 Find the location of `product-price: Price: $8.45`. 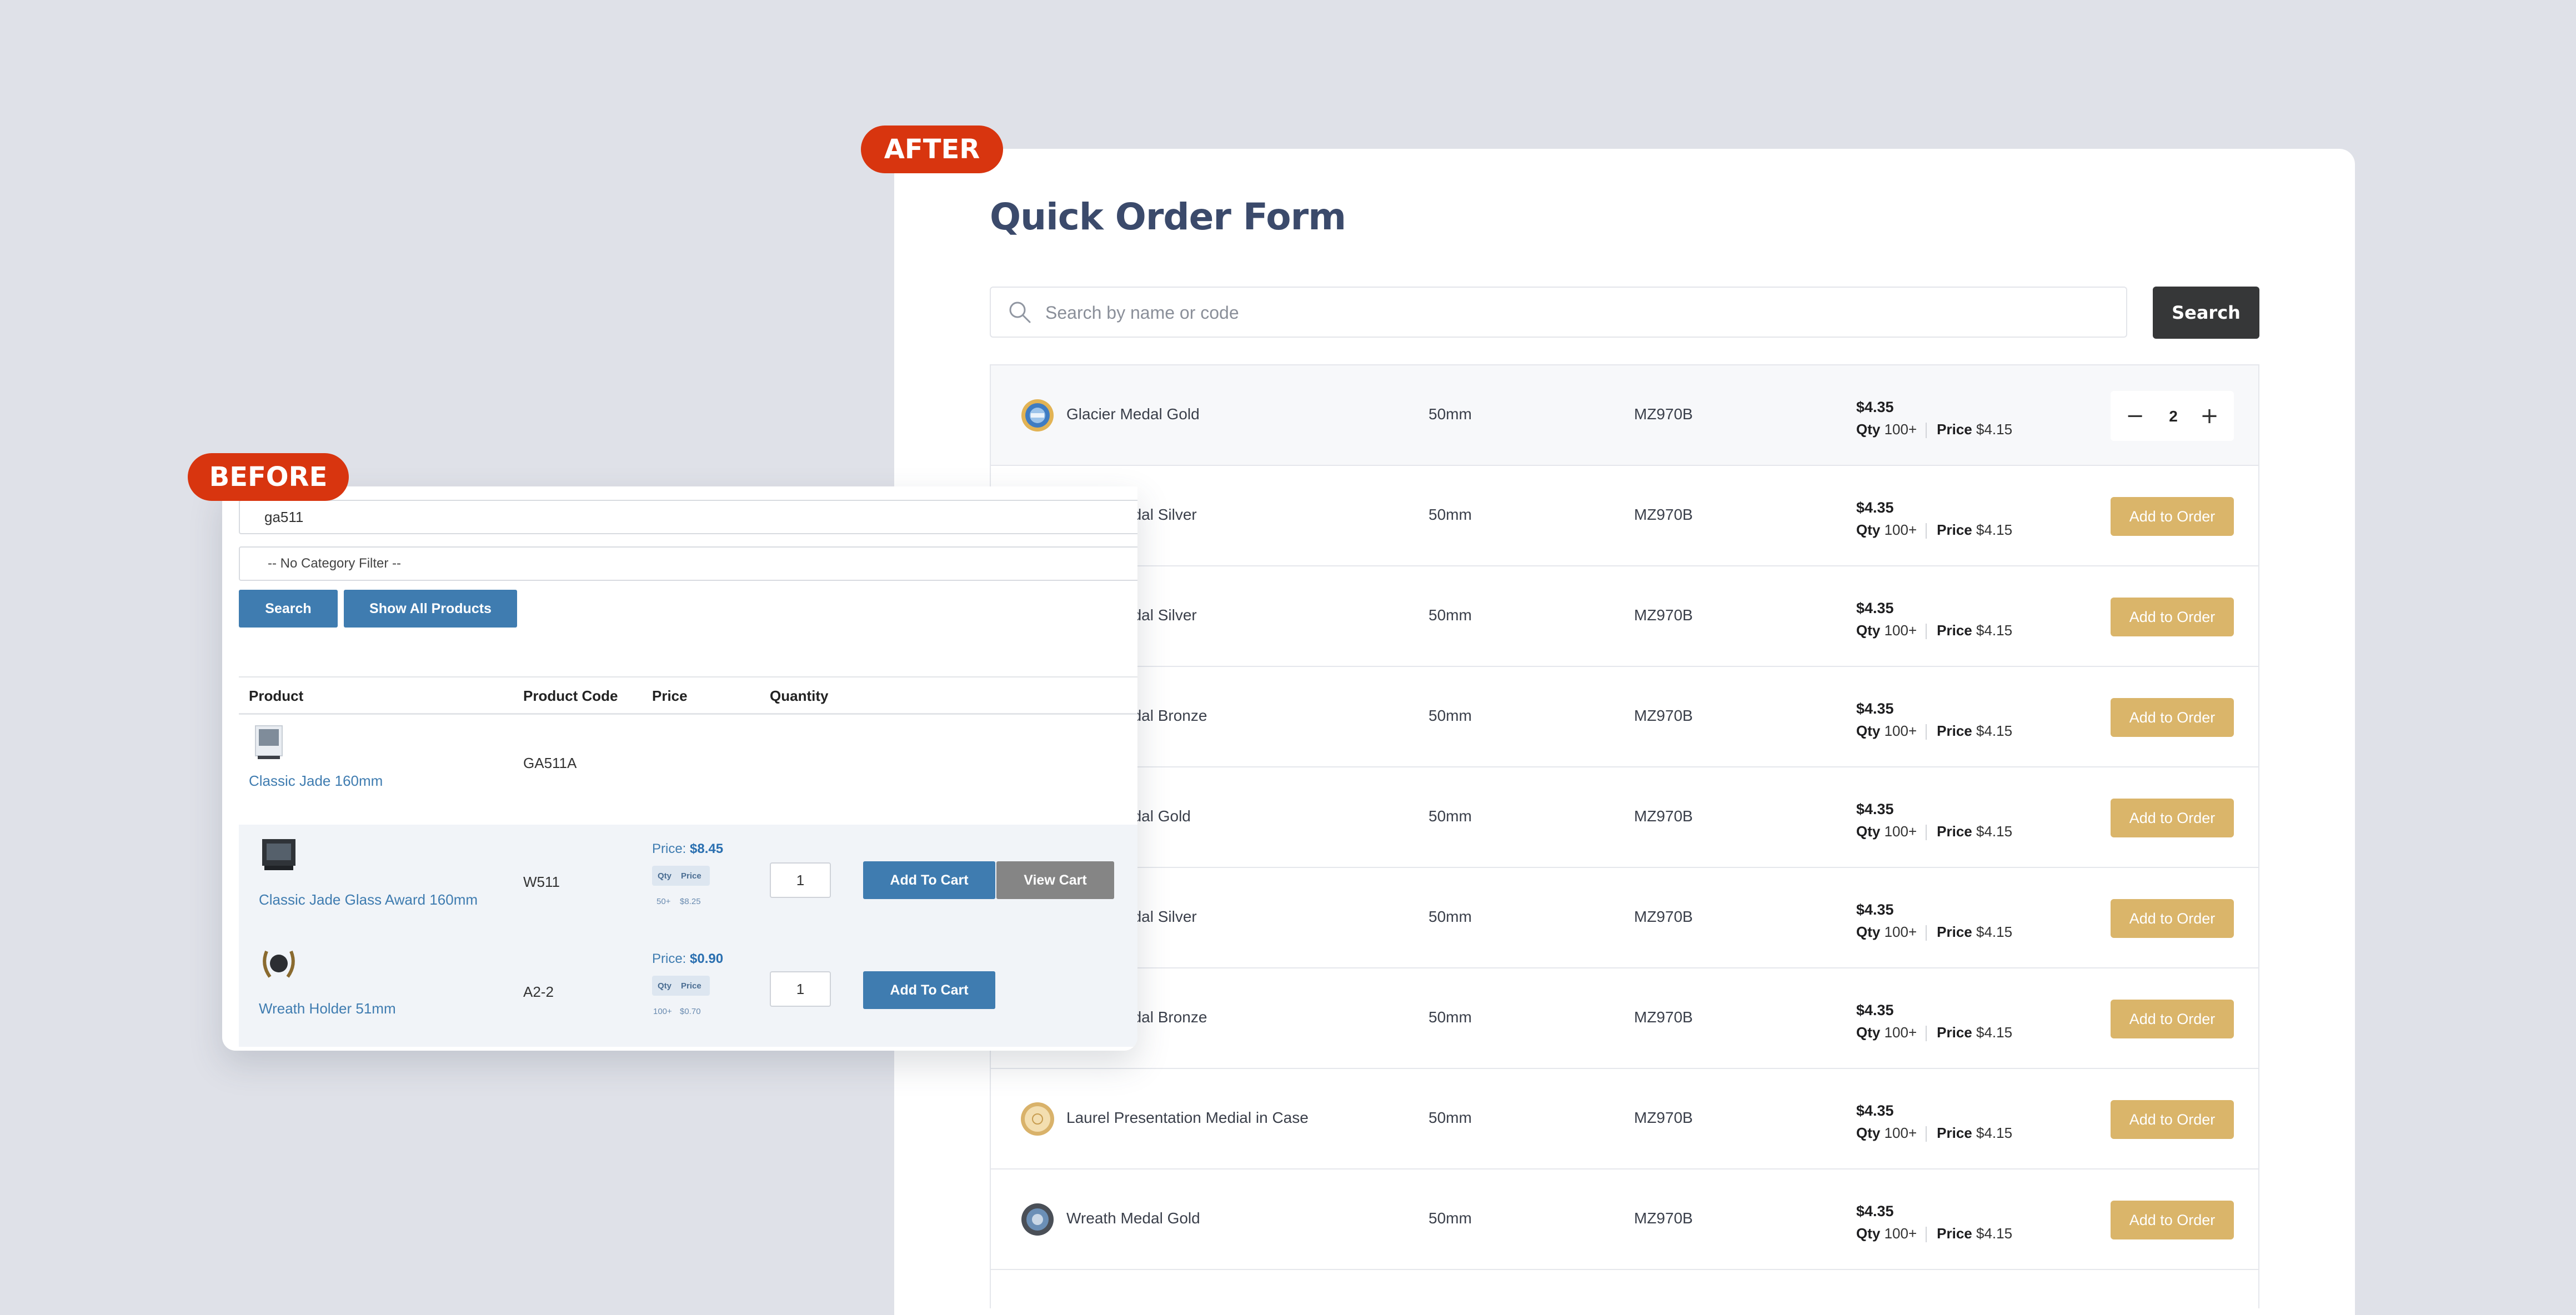

product-price: Price: $8.45 is located at coordinates (688, 848).